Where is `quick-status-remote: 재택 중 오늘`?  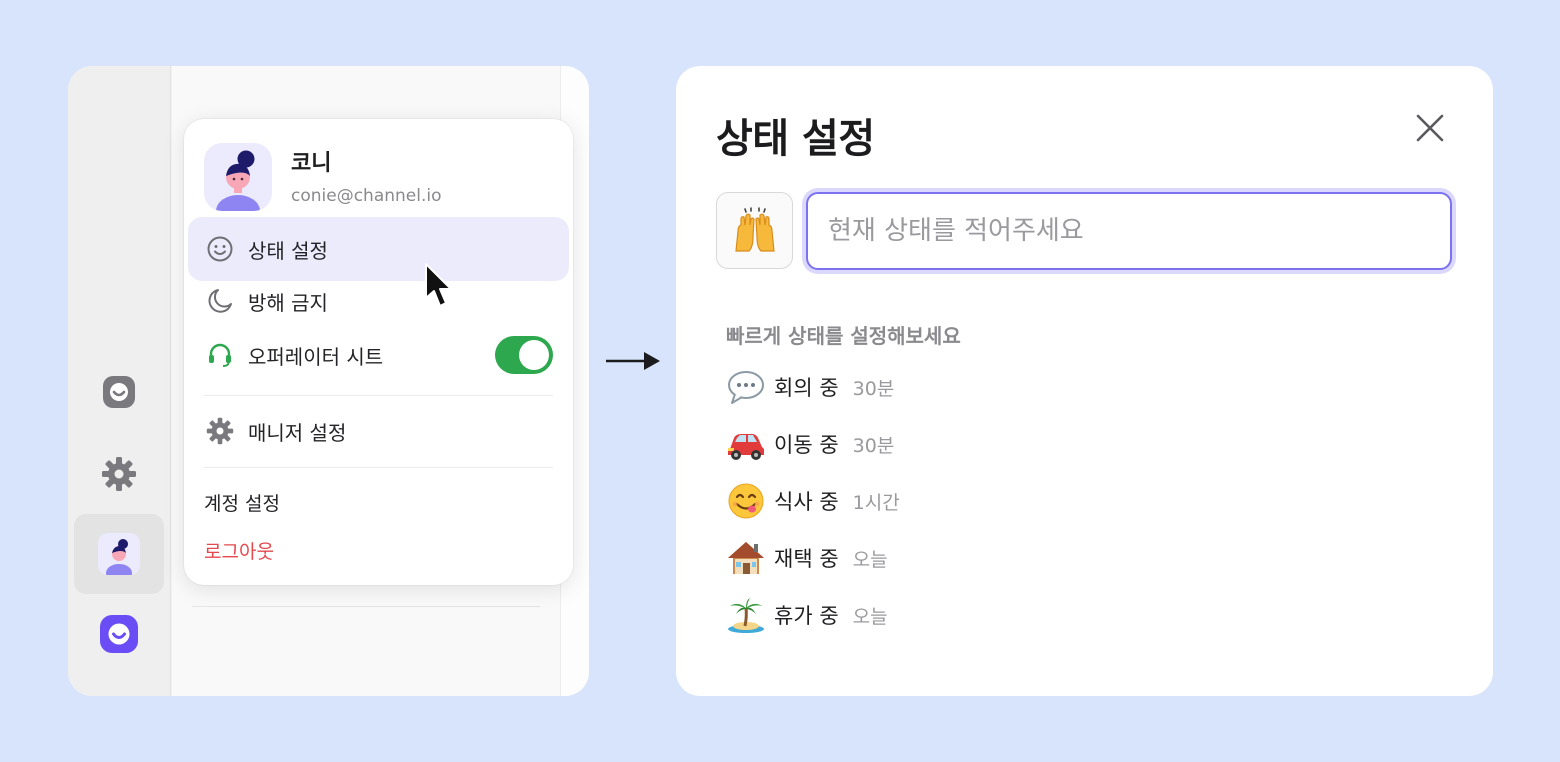
quick-status-remote: 재택 중 오늘 is located at coordinates (807, 558).